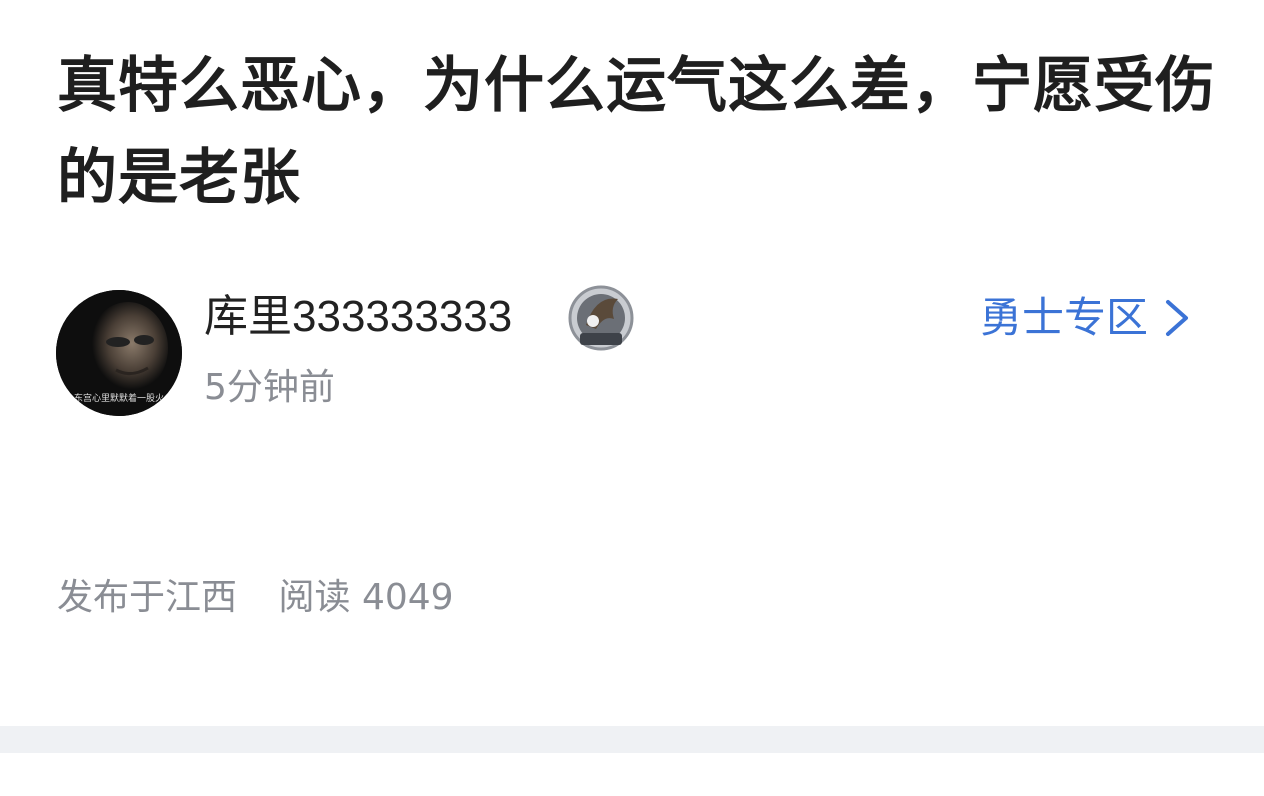 The height and width of the screenshot is (796, 1264). Describe the element at coordinates (407, 597) in the screenshot. I see `reads-count: 4049` at that location.